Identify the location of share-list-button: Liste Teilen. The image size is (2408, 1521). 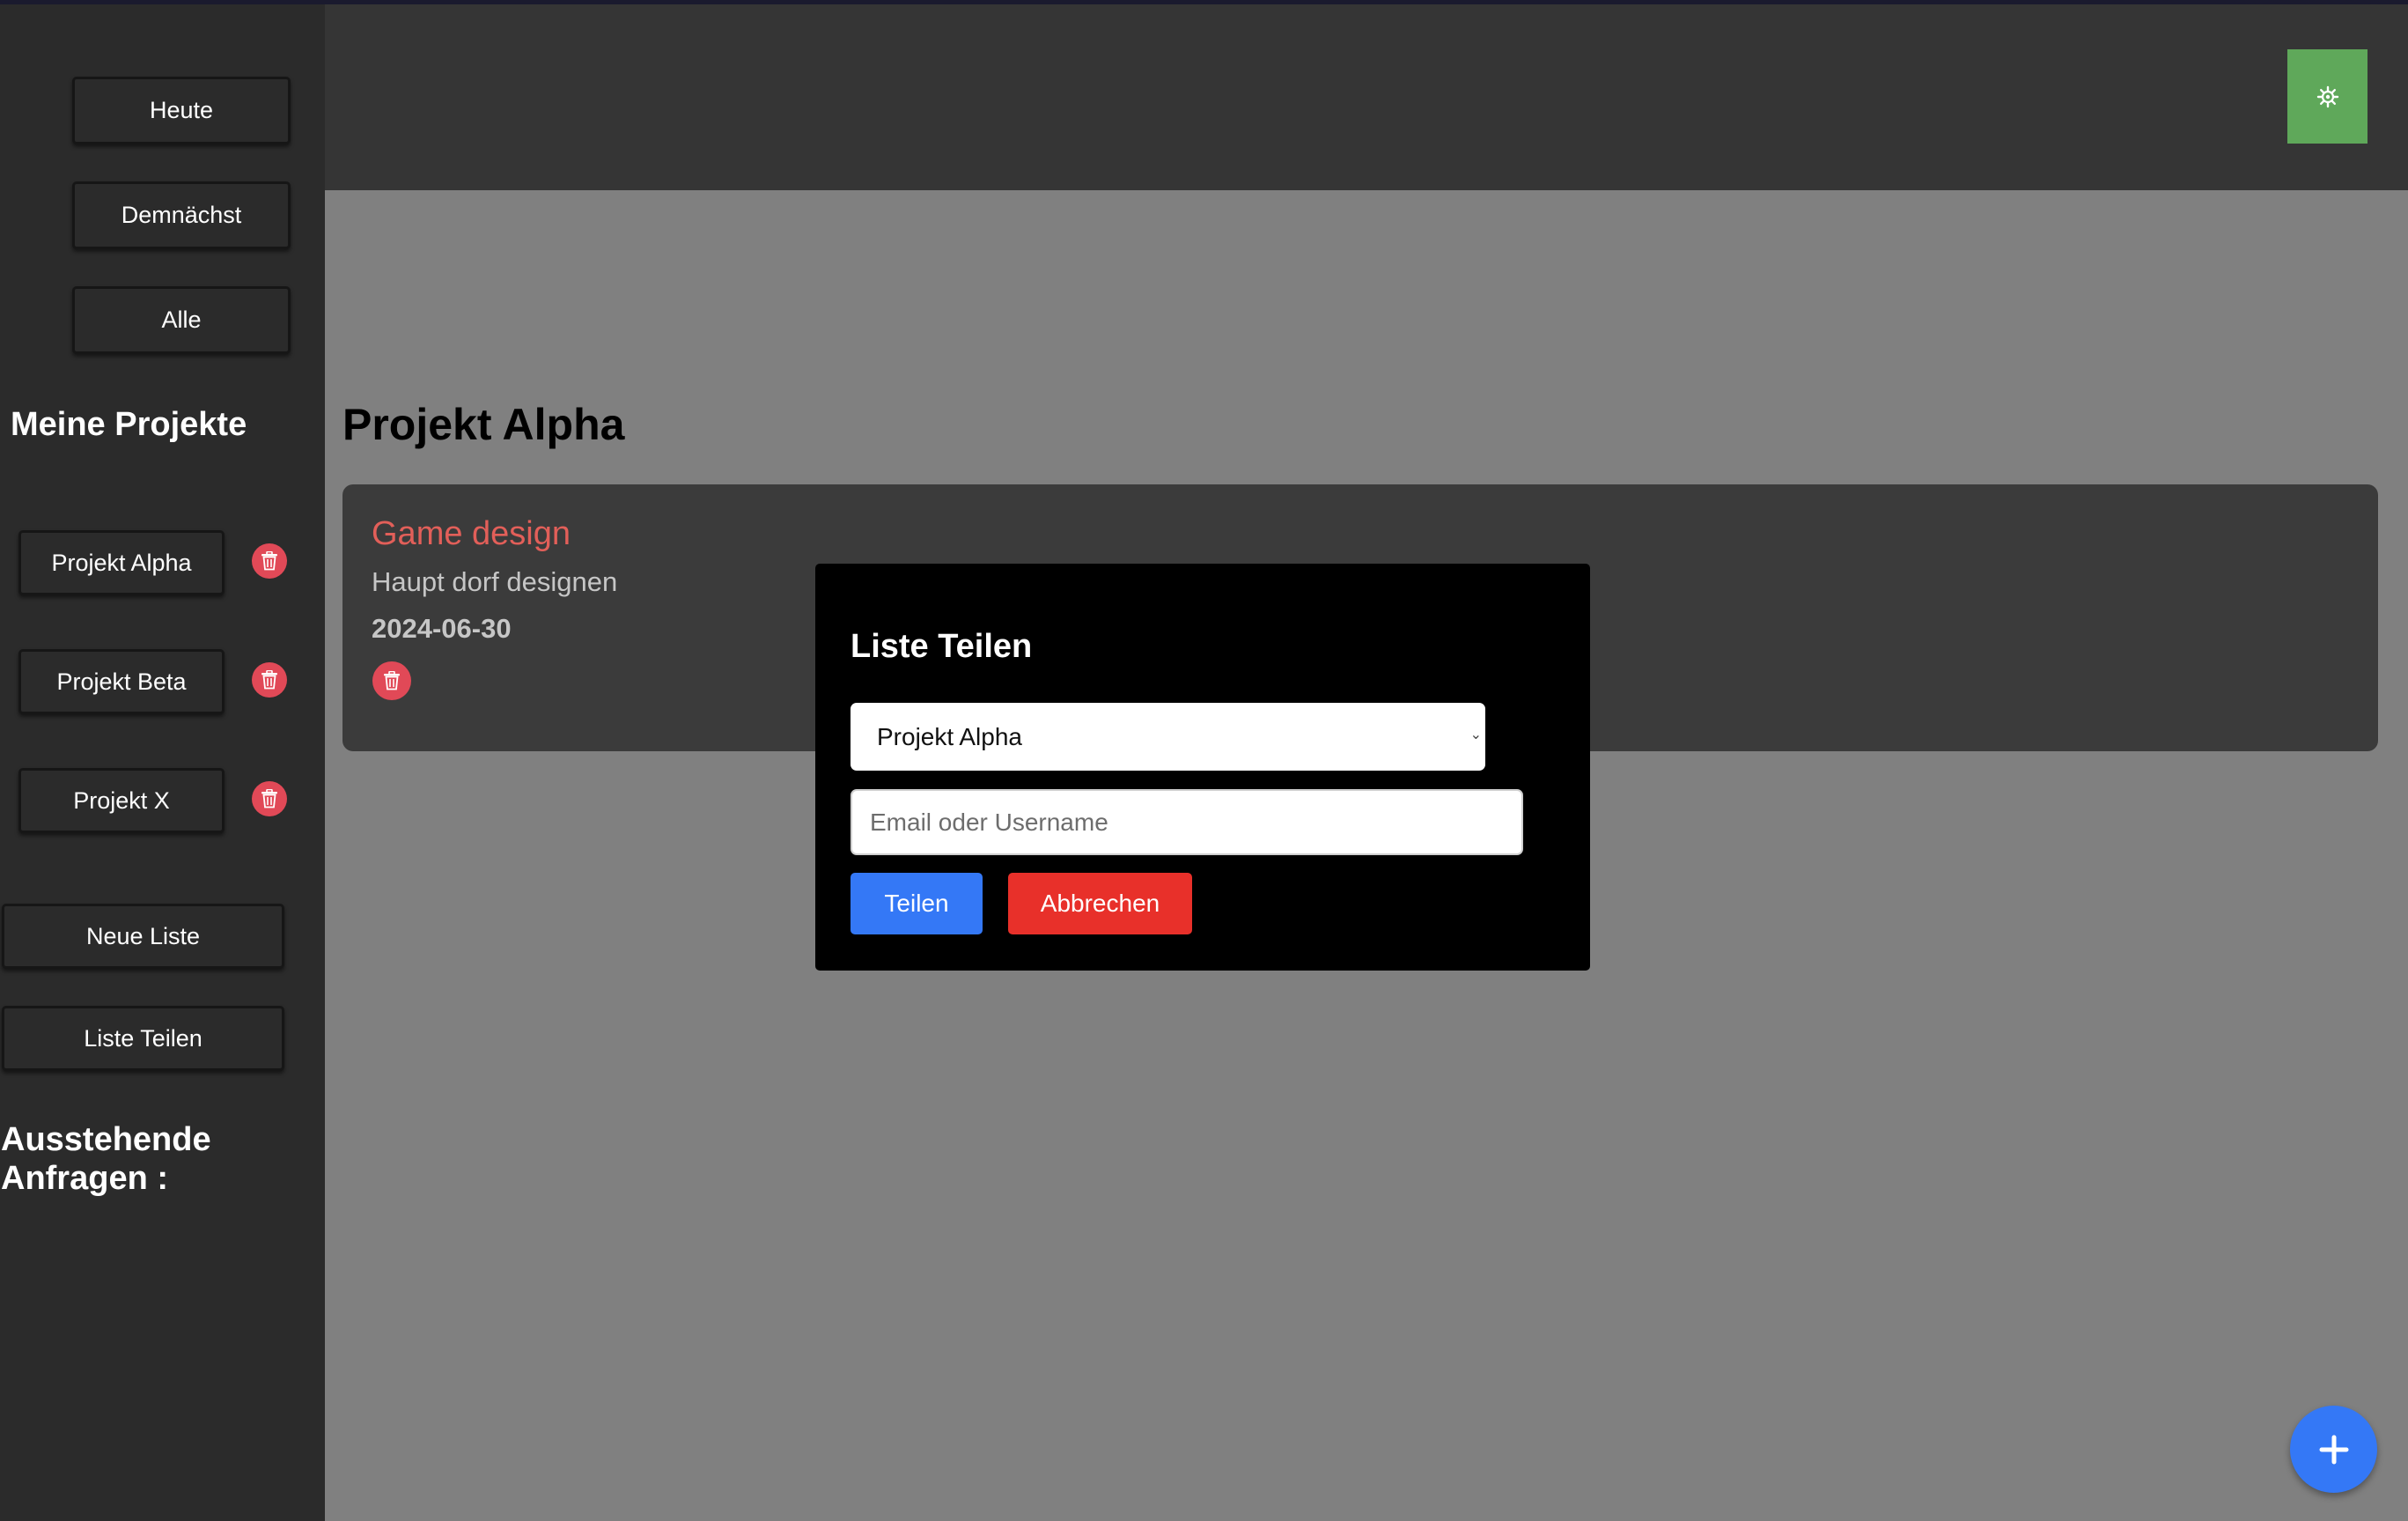
(143, 1038).